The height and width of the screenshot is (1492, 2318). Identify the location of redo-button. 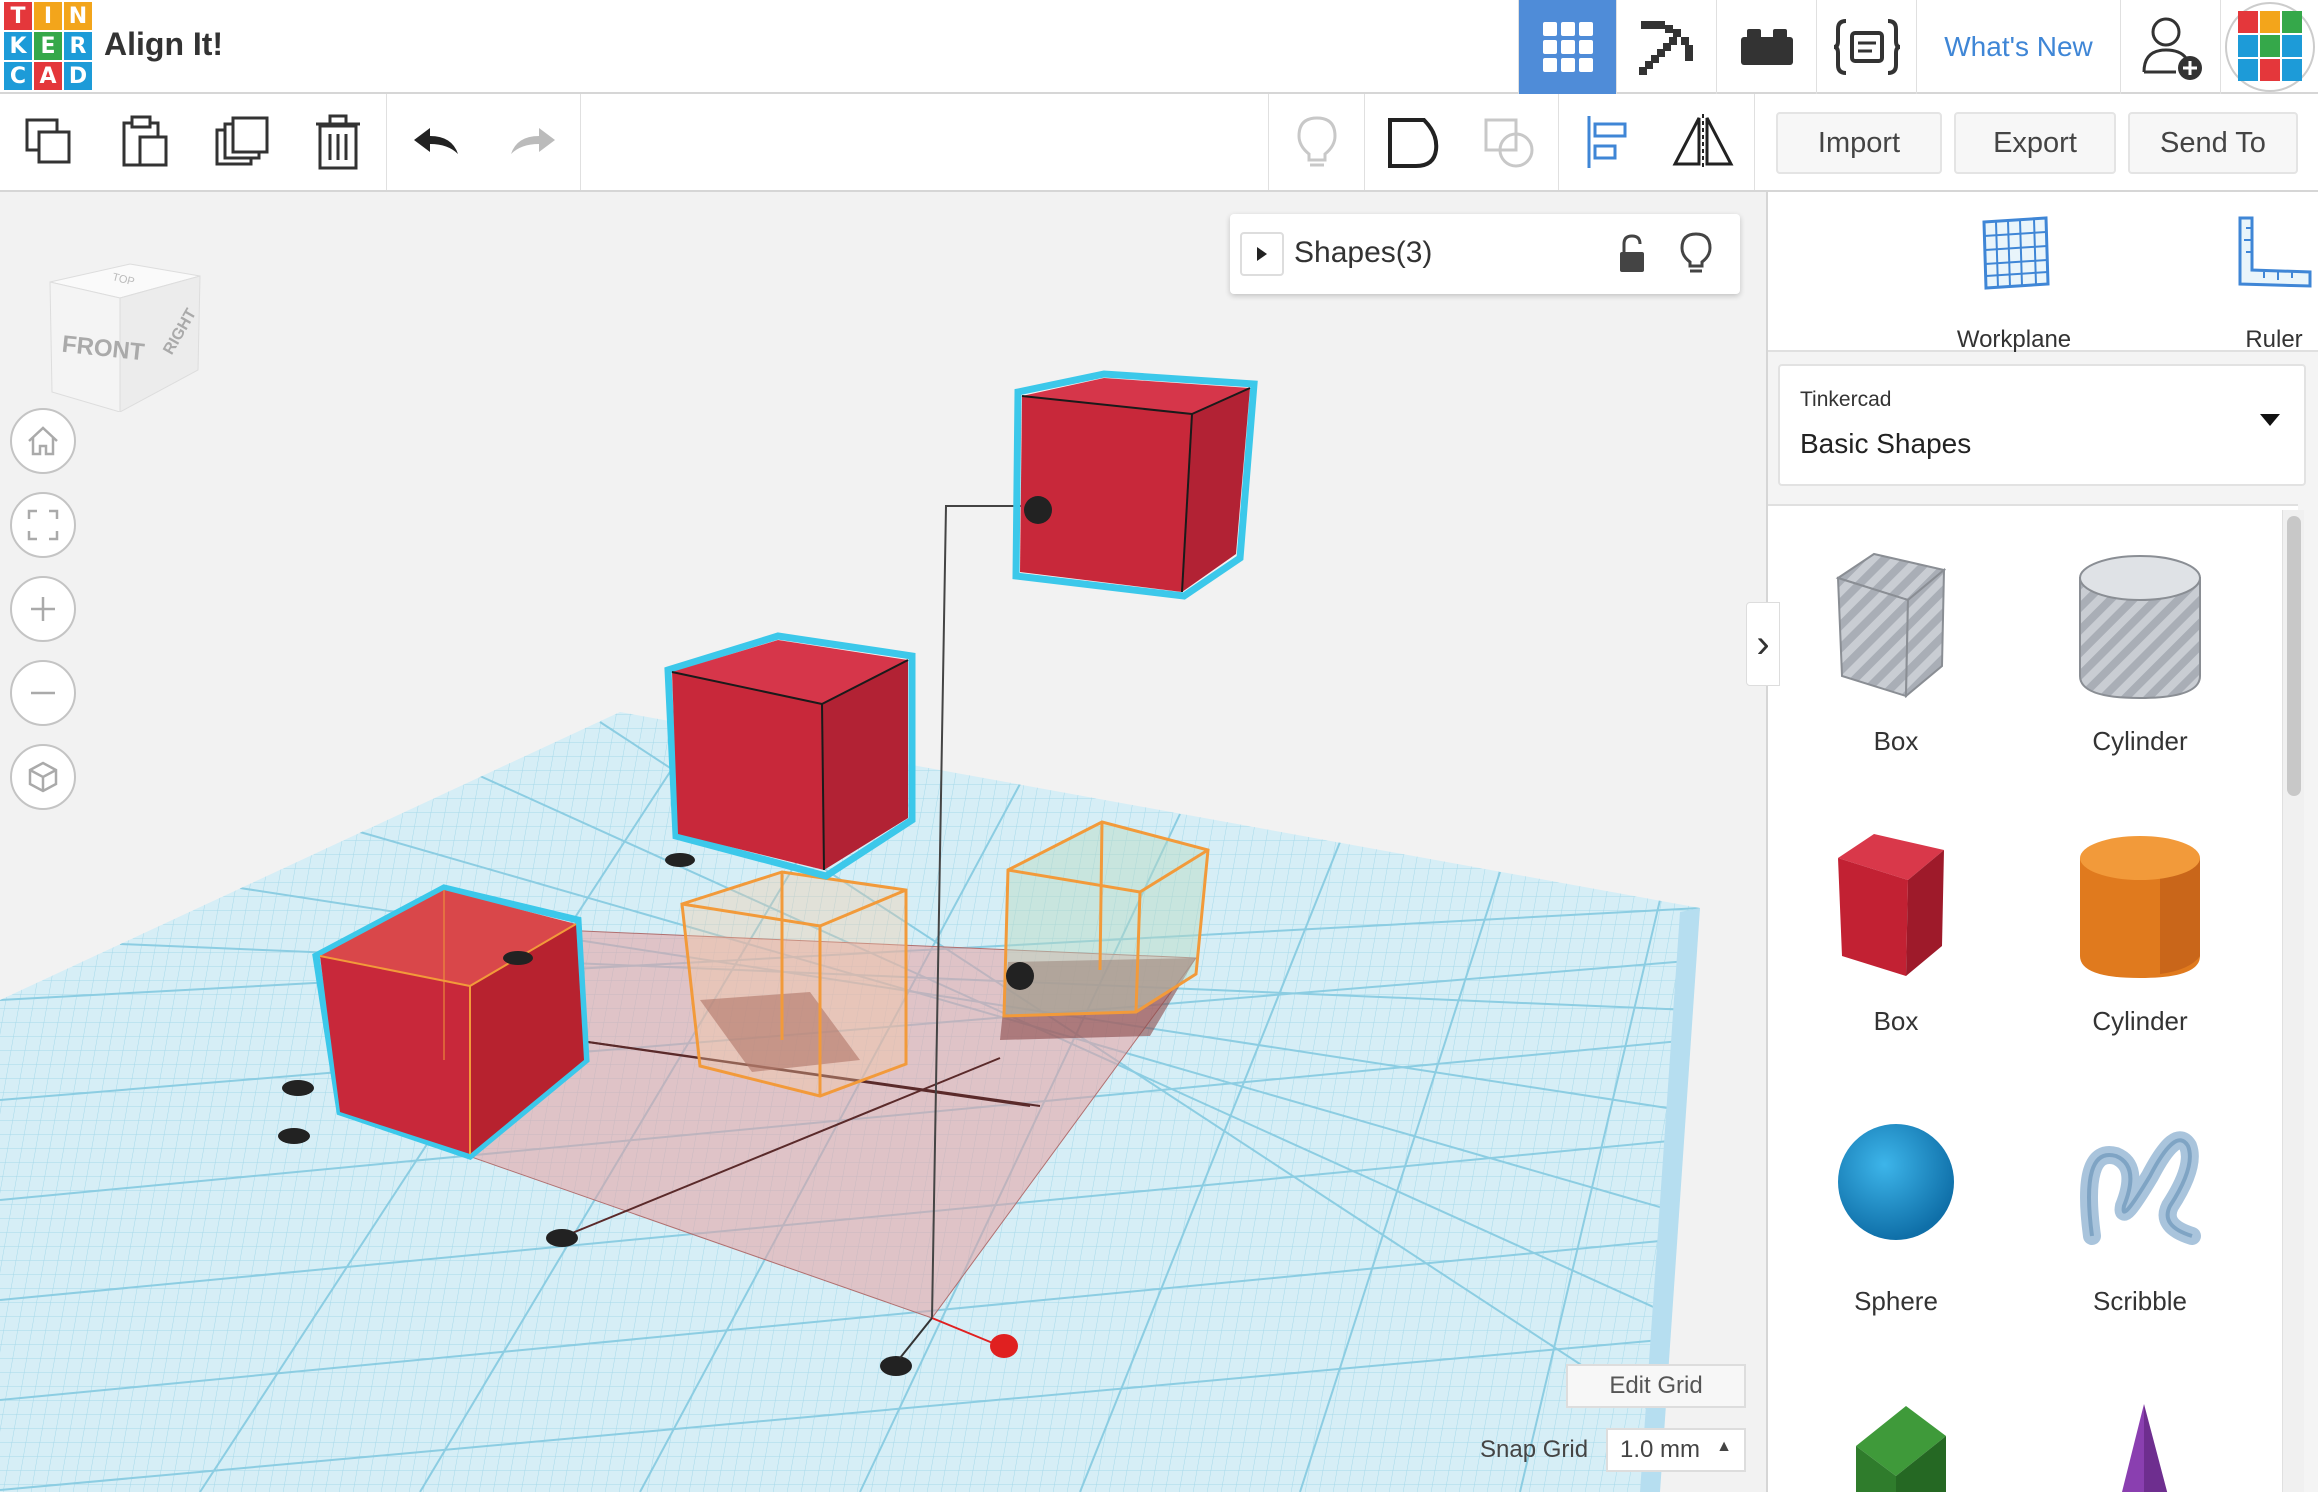
(532, 142).